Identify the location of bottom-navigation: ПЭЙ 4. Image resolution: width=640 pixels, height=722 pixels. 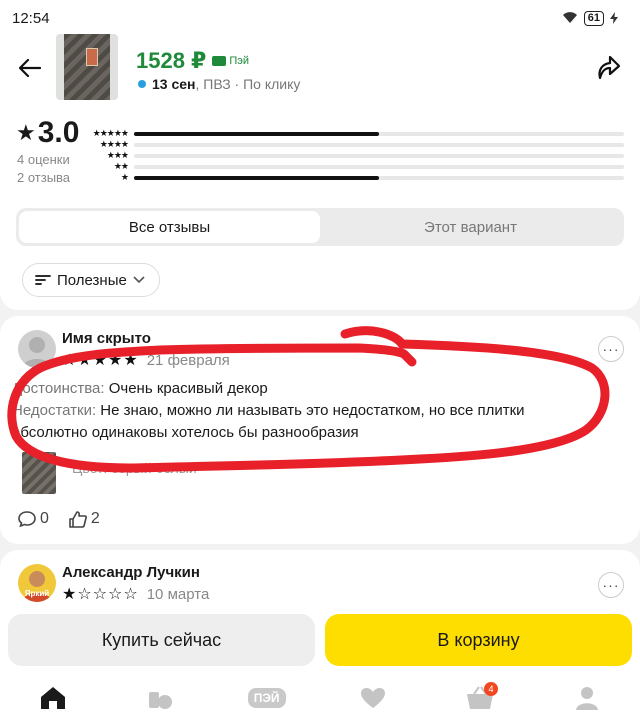
(320, 698).